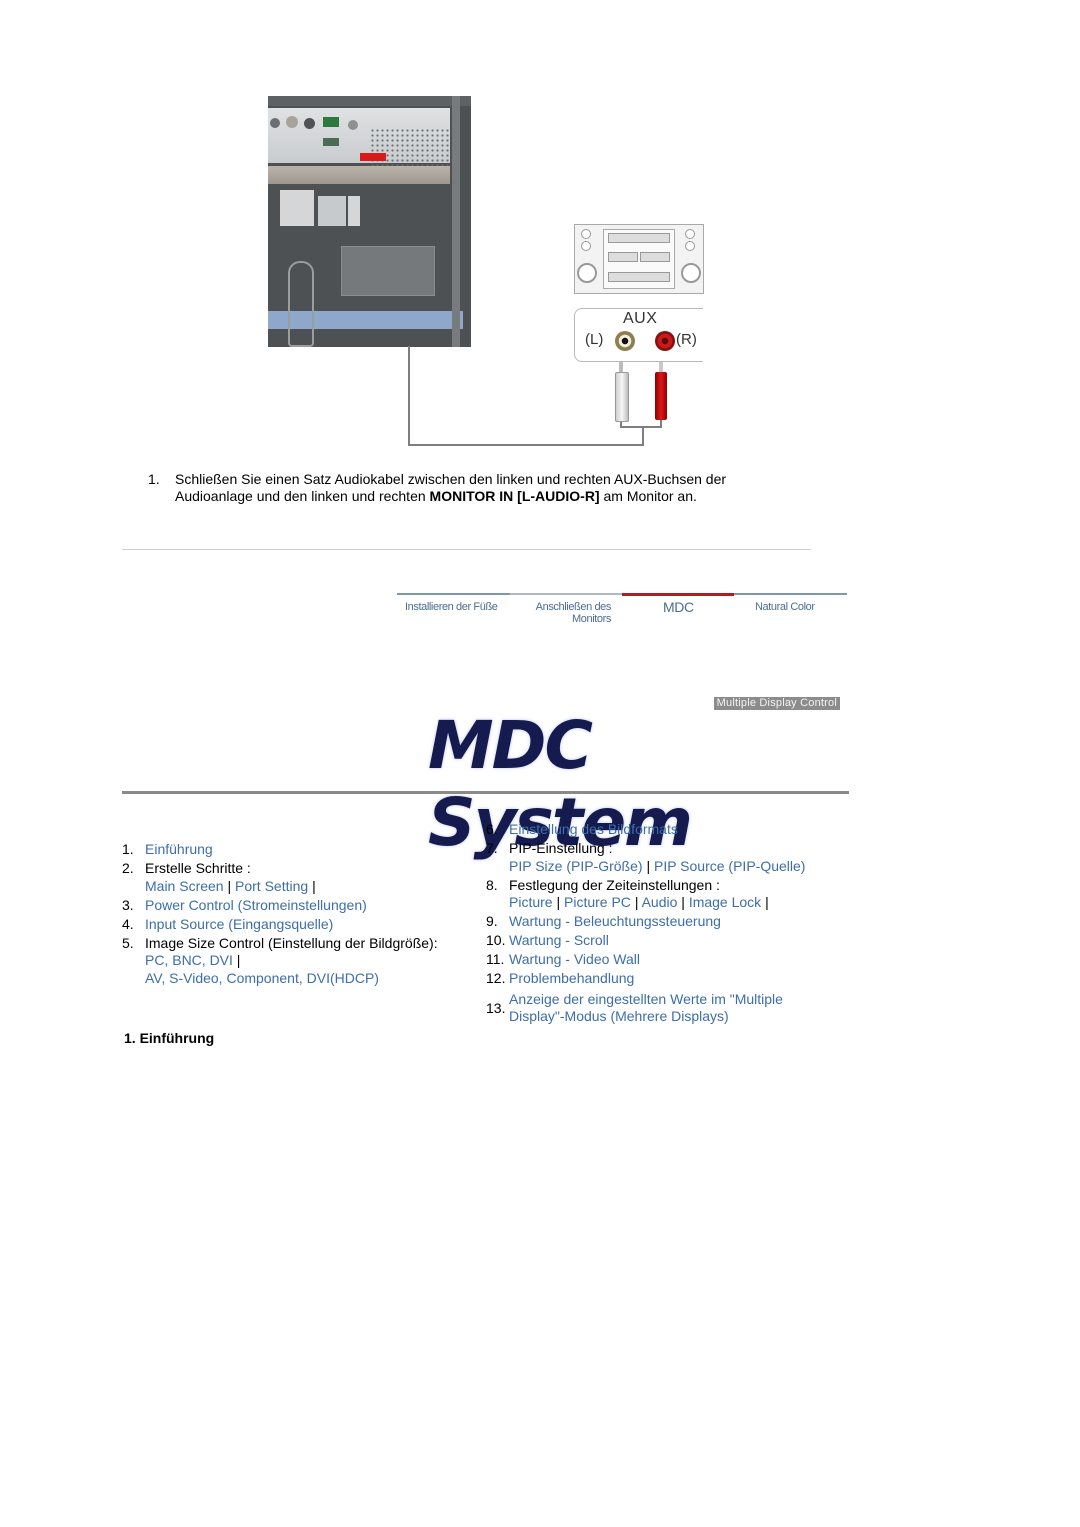  What do you see at coordinates (492, 848) in the screenshot?
I see `toc-number: 7.` at bounding box center [492, 848].